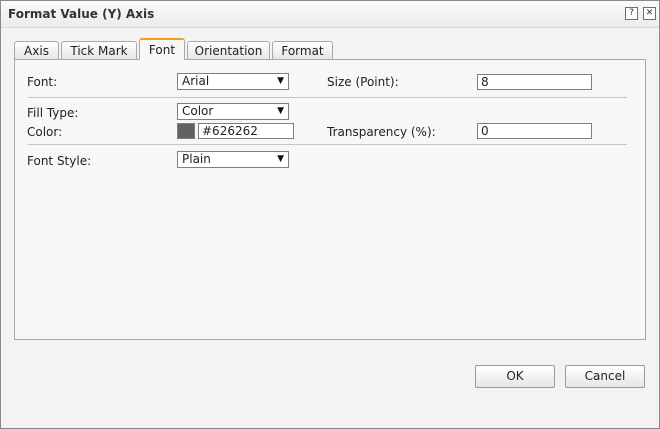 The image size is (660, 429). I want to click on fill-type-select: Color ▼, so click(233, 111).